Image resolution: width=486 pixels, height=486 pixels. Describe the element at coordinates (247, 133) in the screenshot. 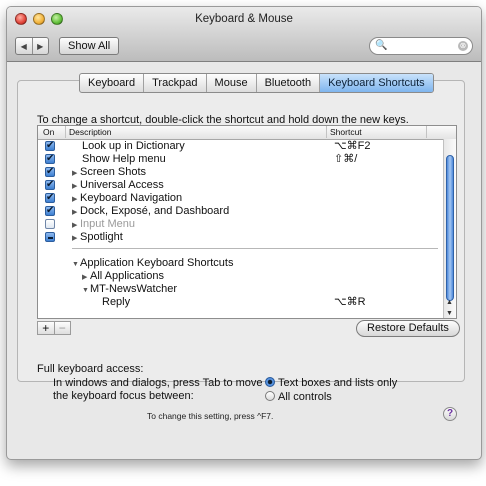

I see `table-header: On Description Shortcut` at that location.